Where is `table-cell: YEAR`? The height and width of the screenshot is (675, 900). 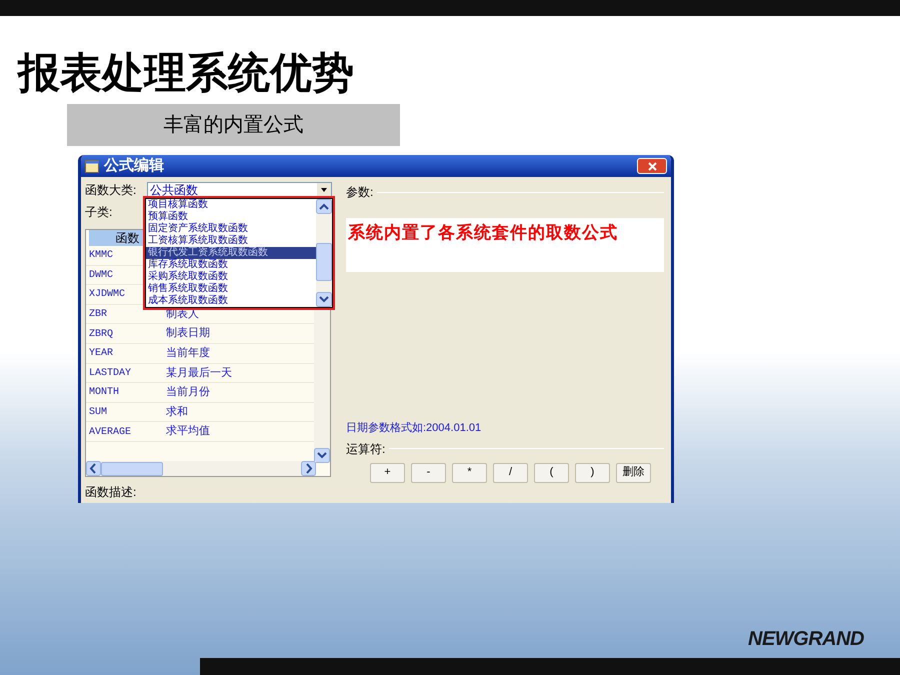 table-cell: YEAR is located at coordinates (101, 354).